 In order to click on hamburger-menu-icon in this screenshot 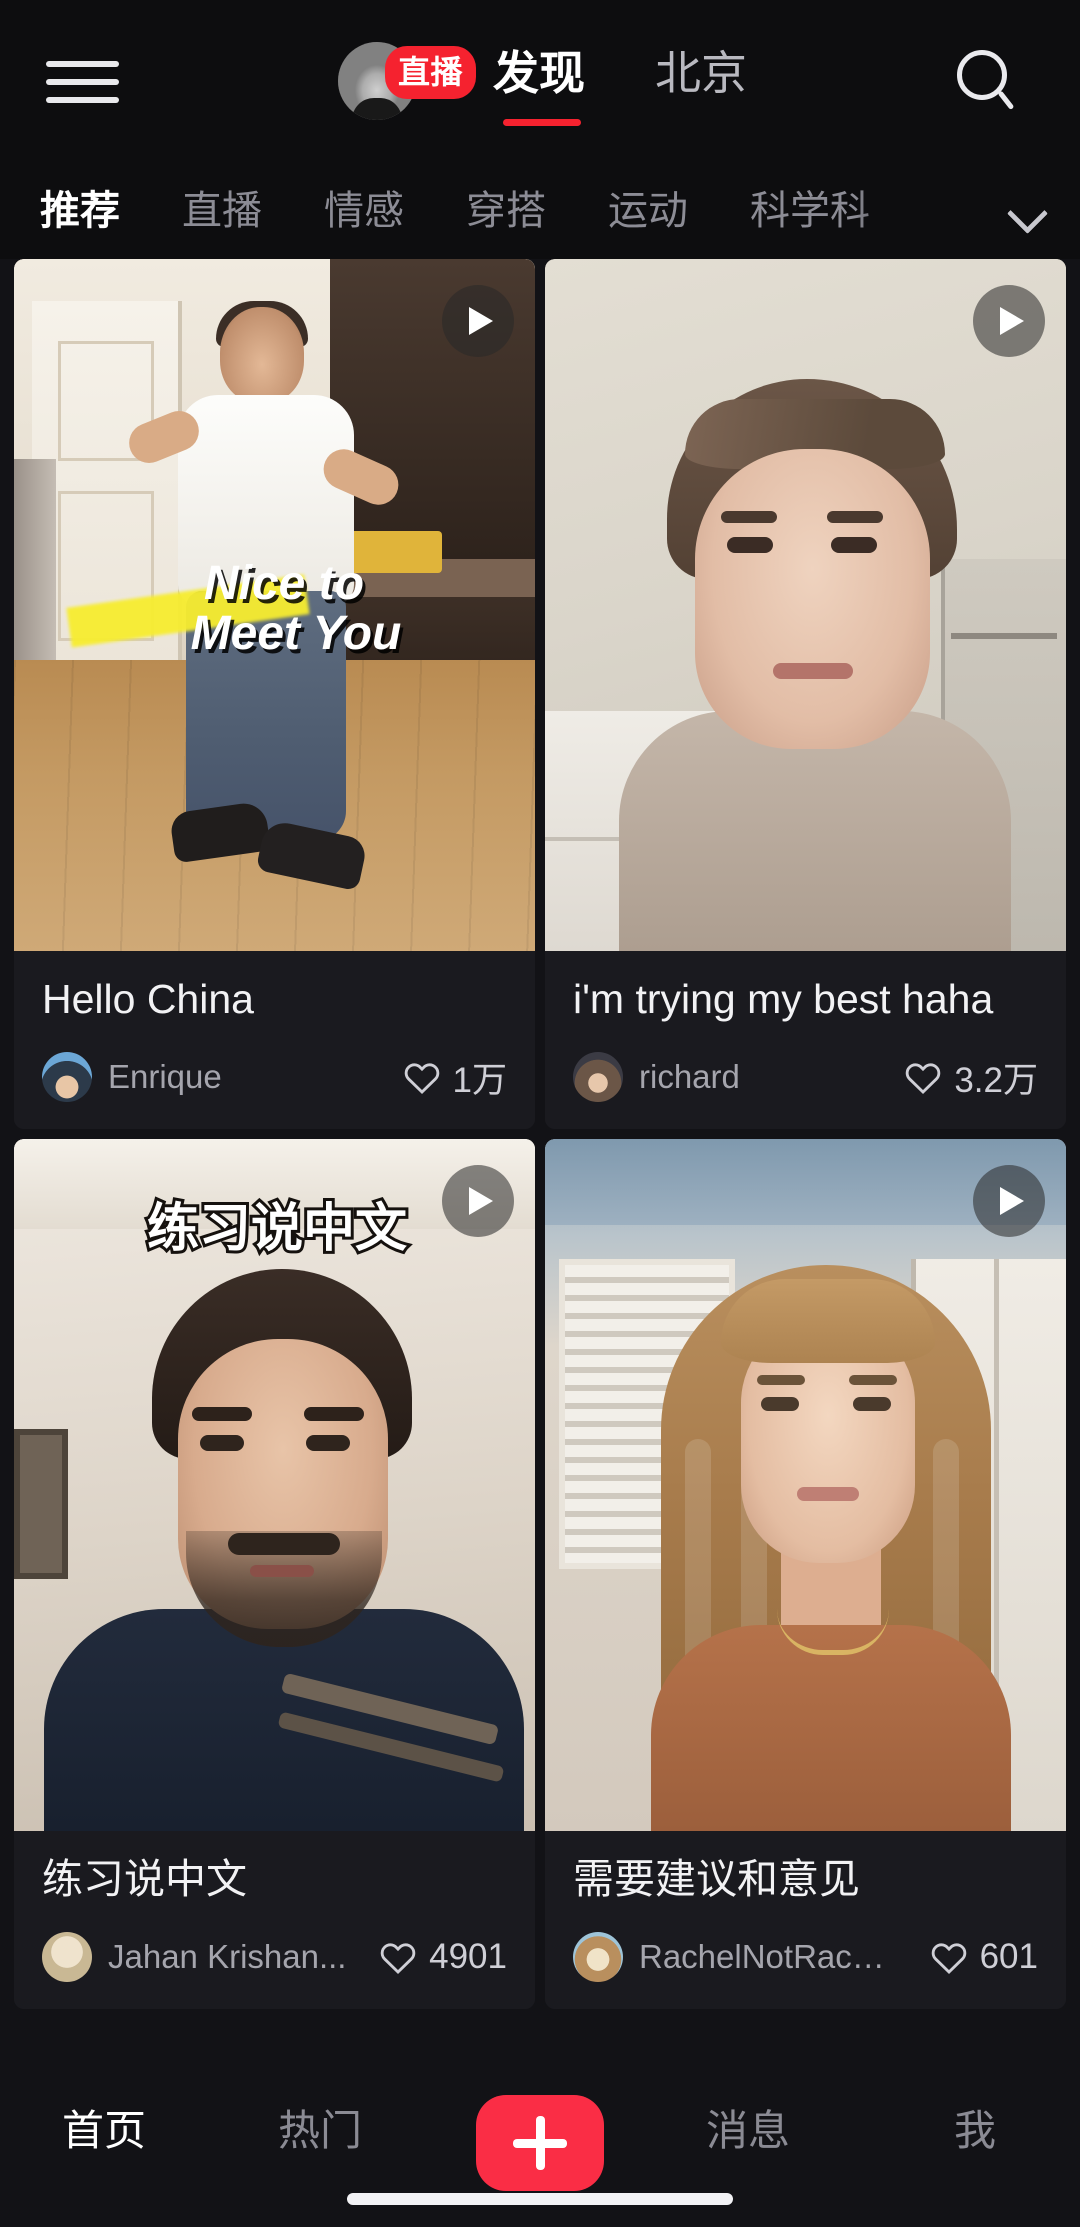, I will do `click(82, 82)`.